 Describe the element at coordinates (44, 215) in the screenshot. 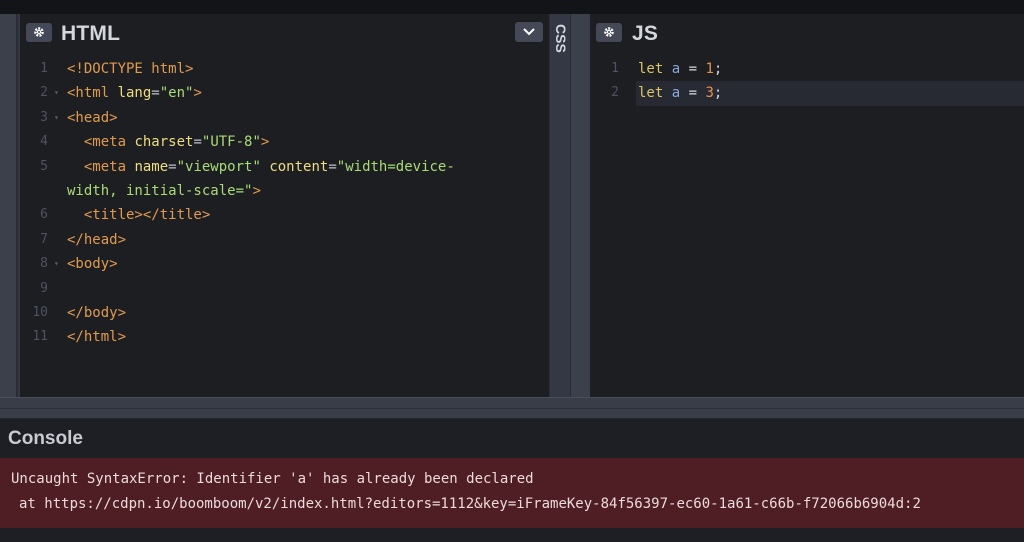

I see `line-number: 6` at that location.